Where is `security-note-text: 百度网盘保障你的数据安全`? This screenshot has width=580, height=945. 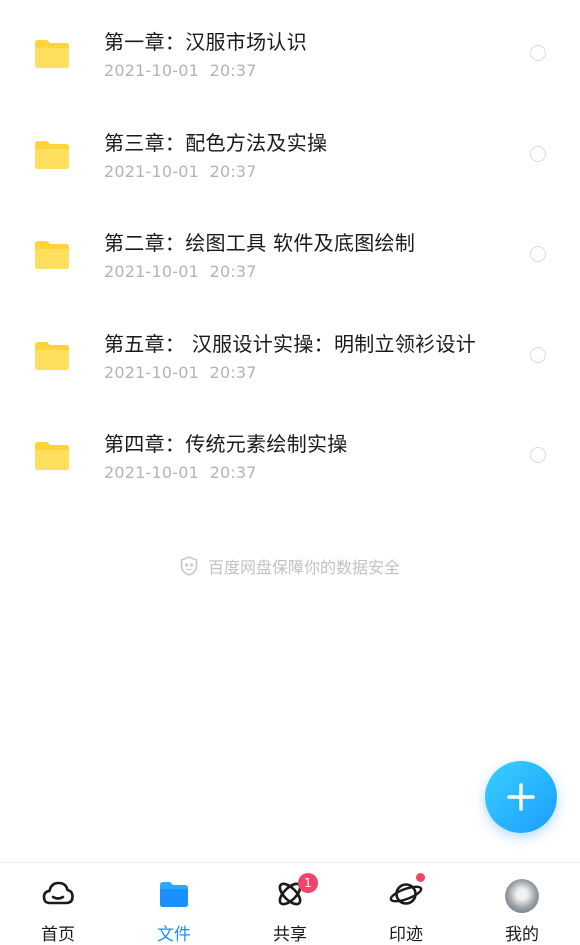 security-note-text: 百度网盘保障你的数据安全 is located at coordinates (303, 567).